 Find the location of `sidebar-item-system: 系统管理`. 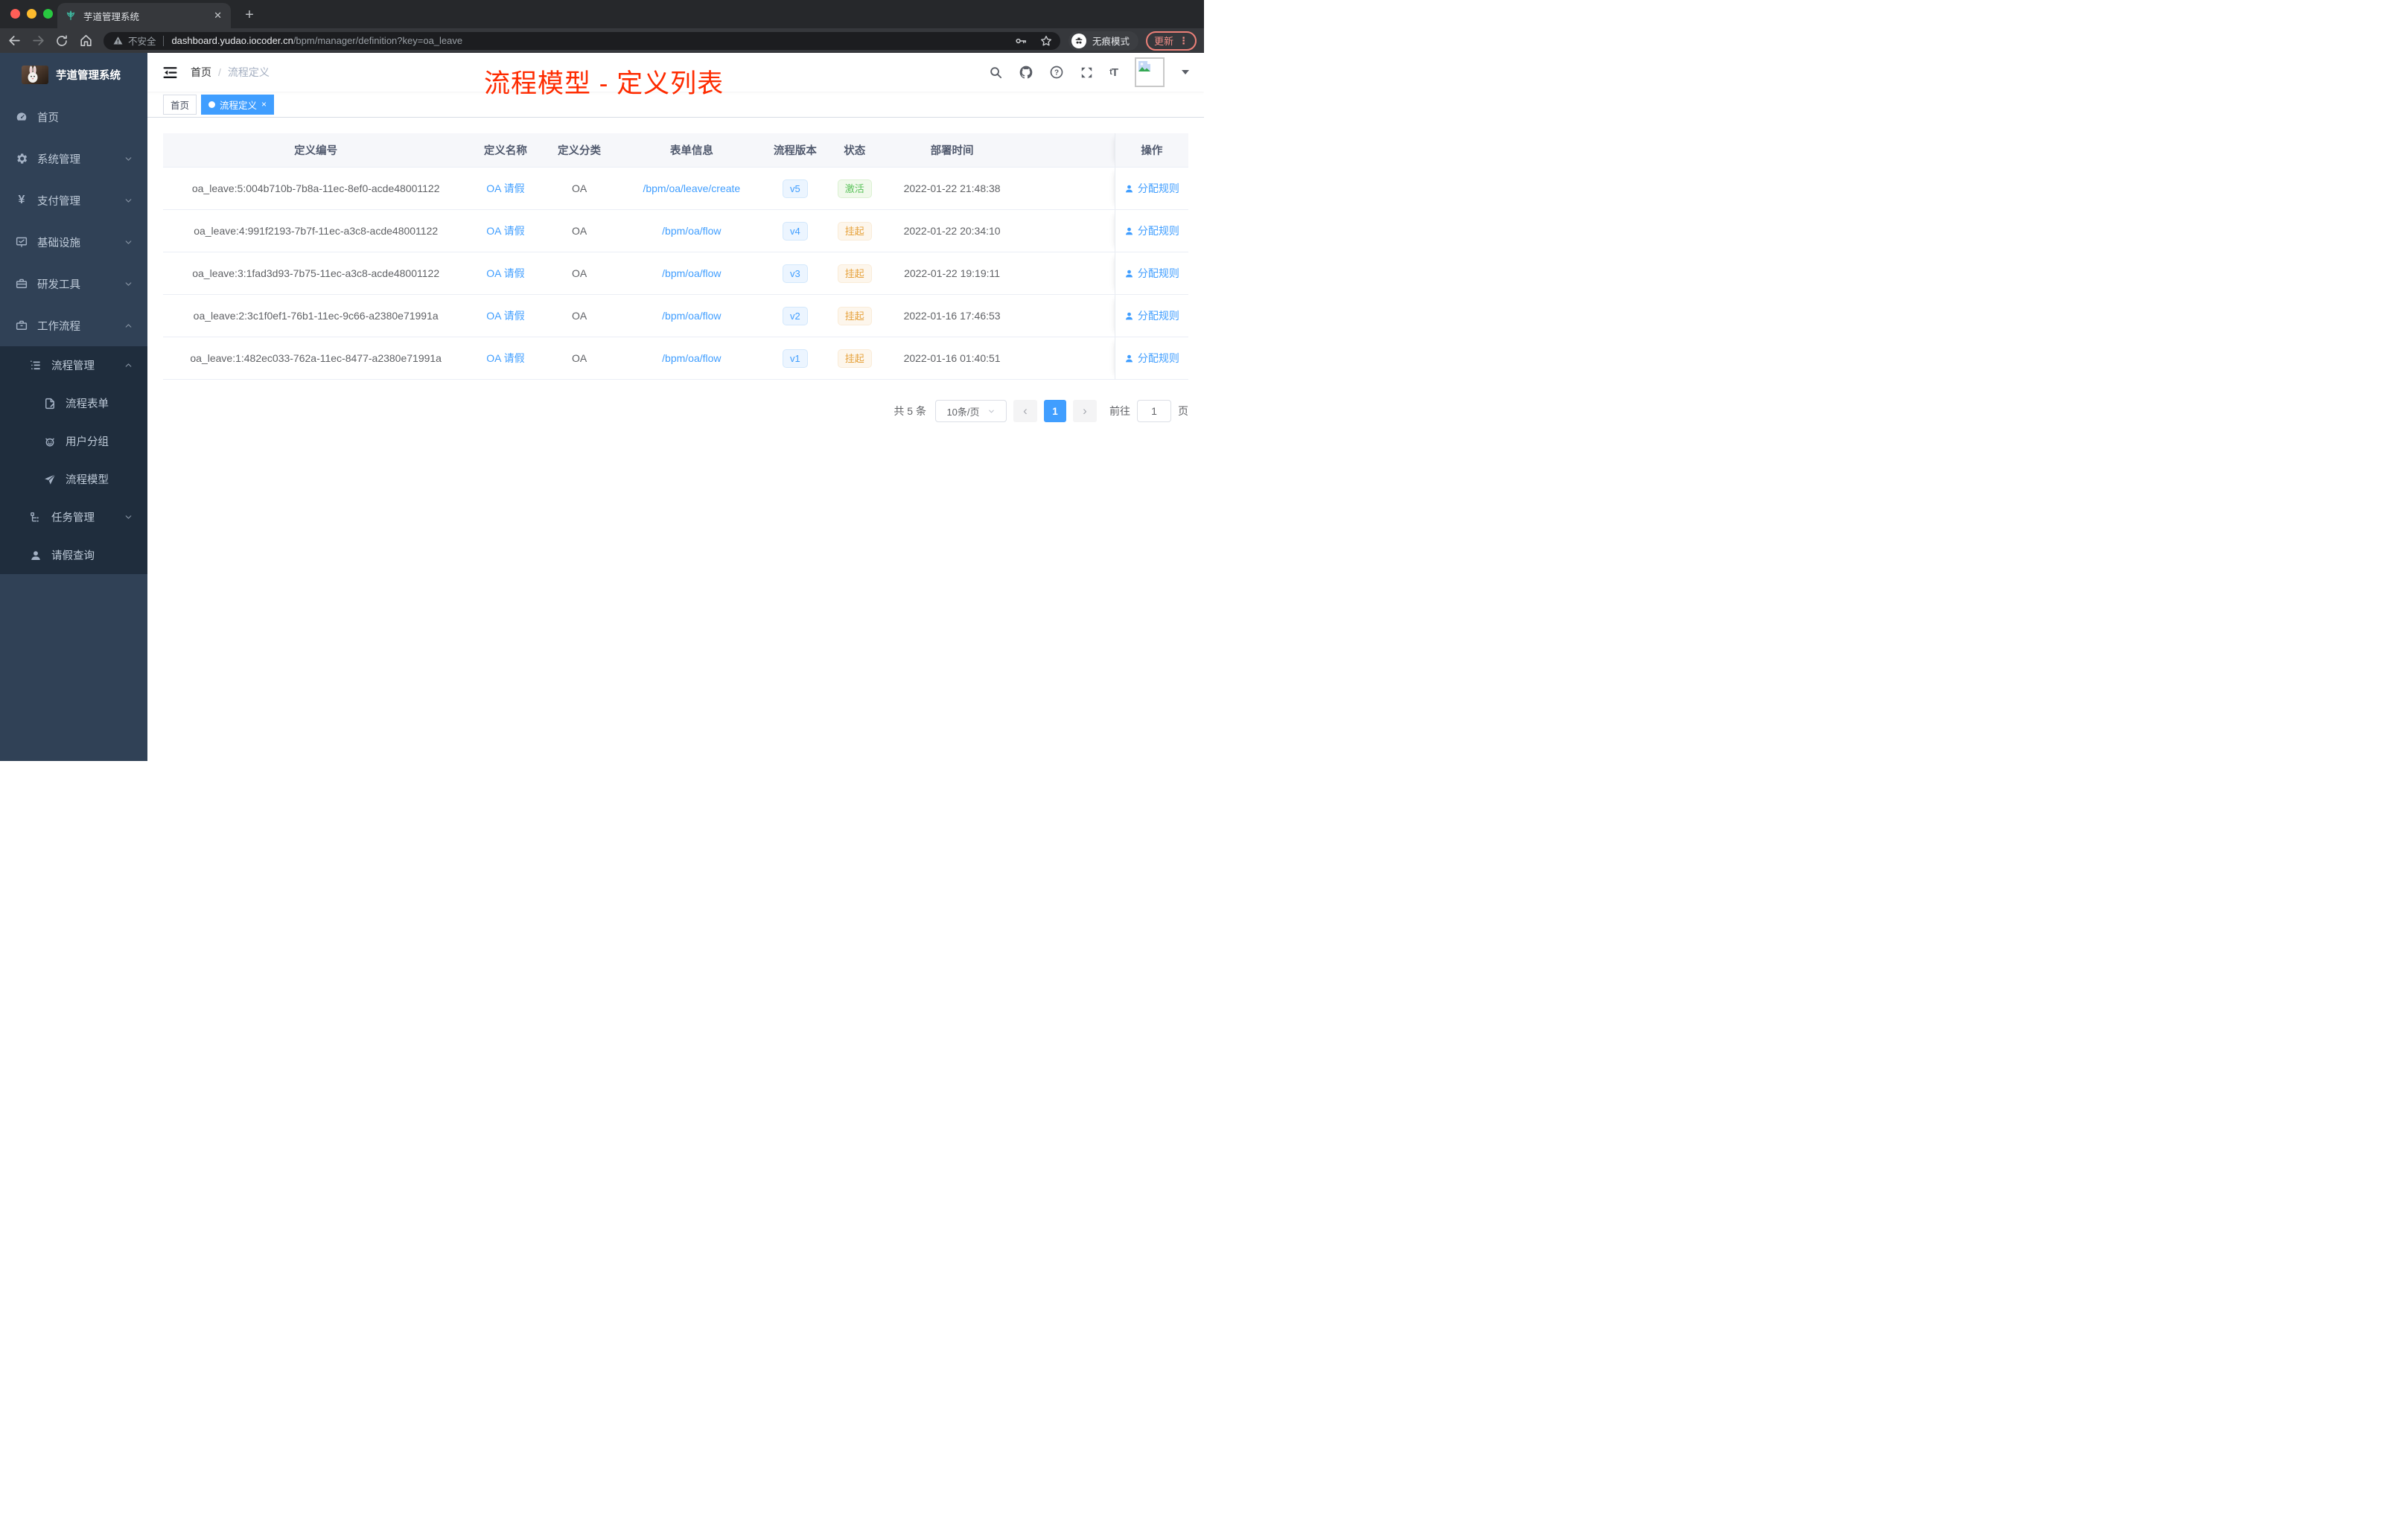

sidebar-item-system: 系统管理 is located at coordinates (73, 158).